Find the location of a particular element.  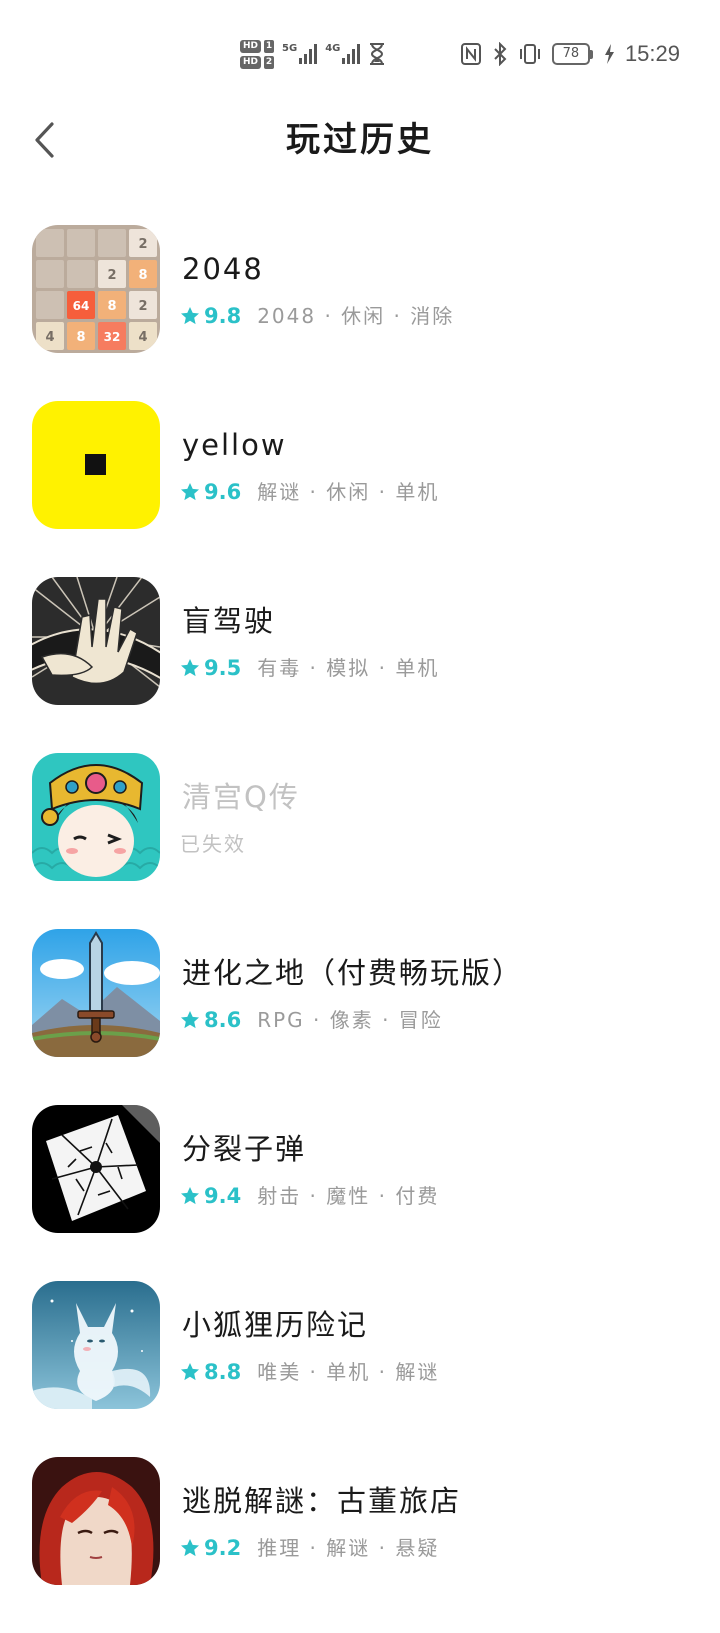

sim-2-badge: 2 is located at coordinates (269, 62).